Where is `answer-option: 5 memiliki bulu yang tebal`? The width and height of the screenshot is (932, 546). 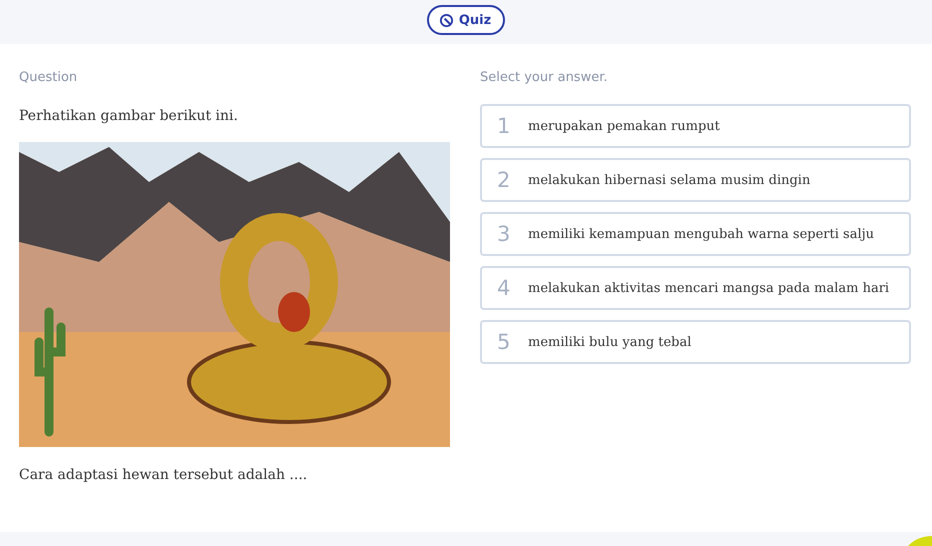
answer-option: 5 memiliki bulu yang tebal is located at coordinates (695, 342).